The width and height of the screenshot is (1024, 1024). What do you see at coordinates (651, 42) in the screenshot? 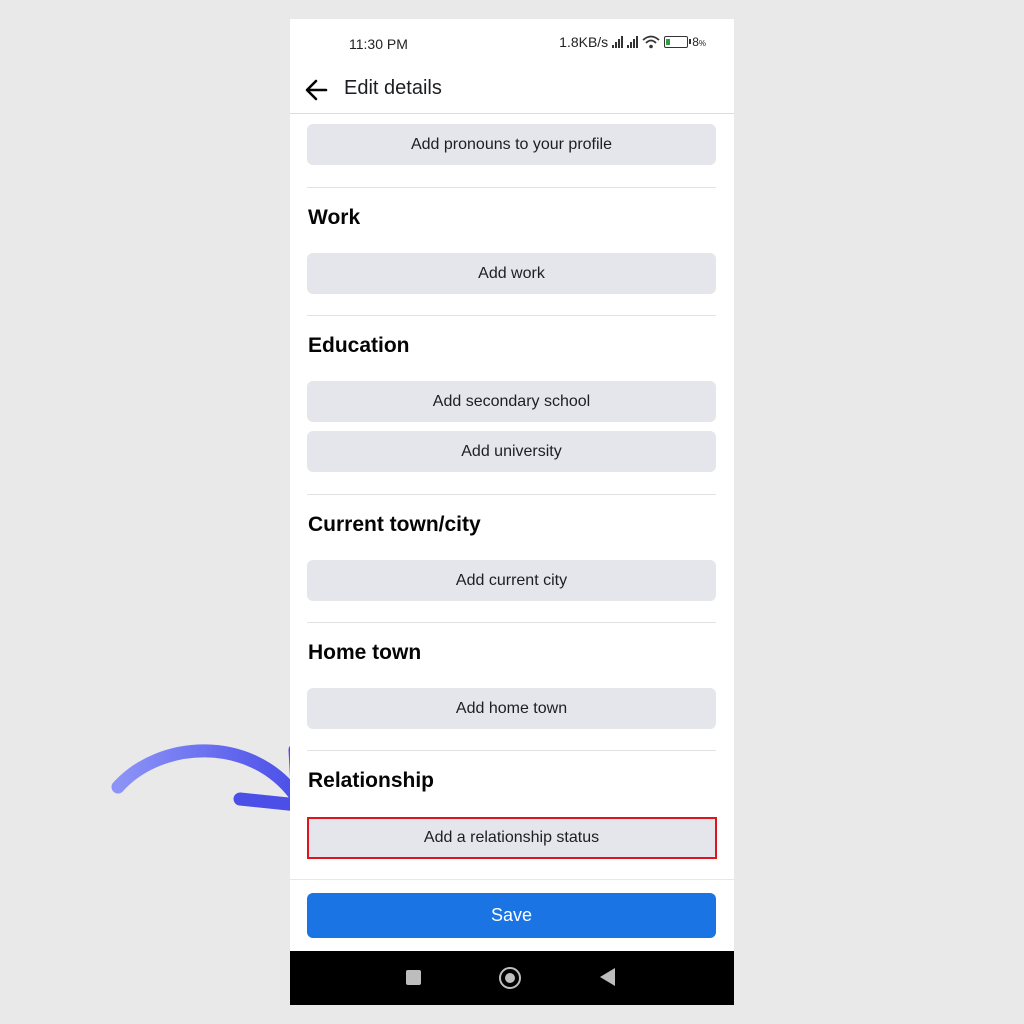
I see `wifi-icon` at bounding box center [651, 42].